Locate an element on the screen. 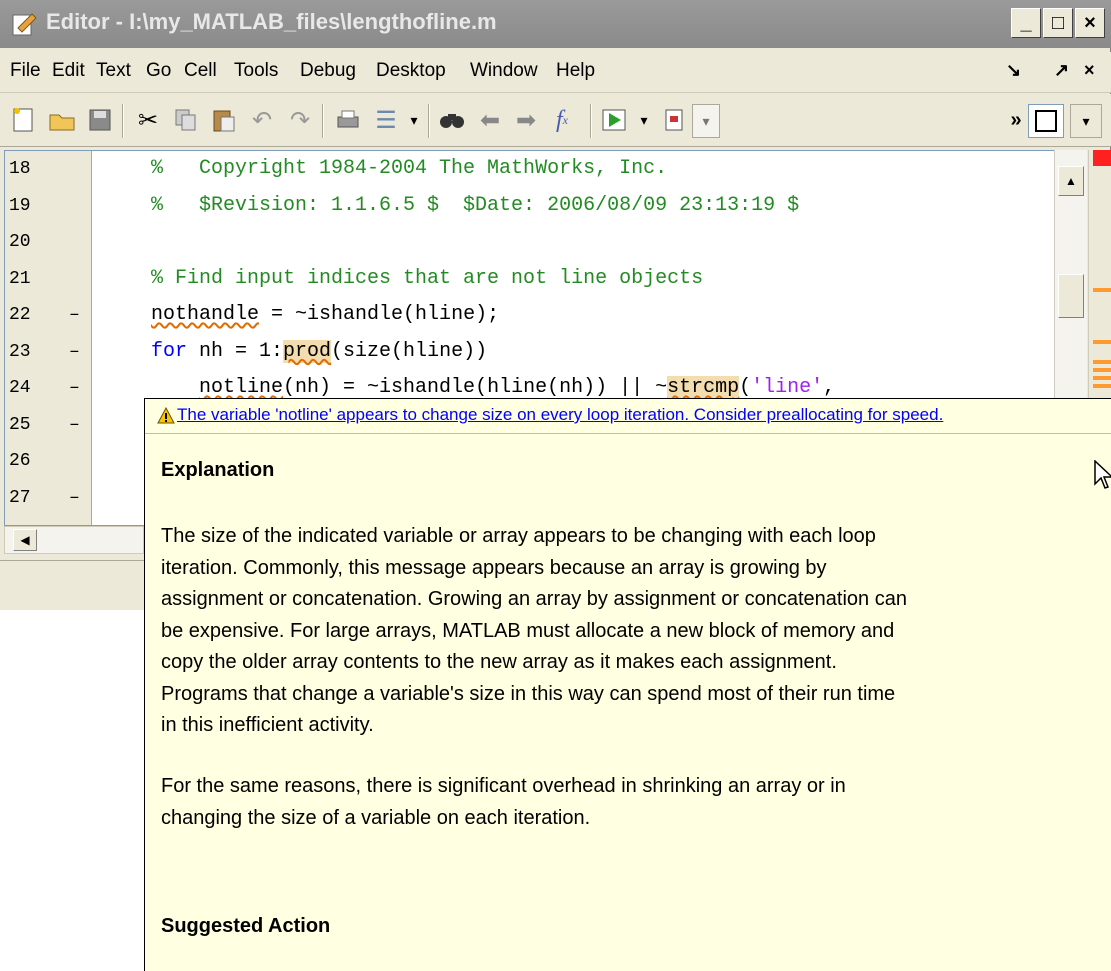  error-indicator is located at coordinates (1102, 158).